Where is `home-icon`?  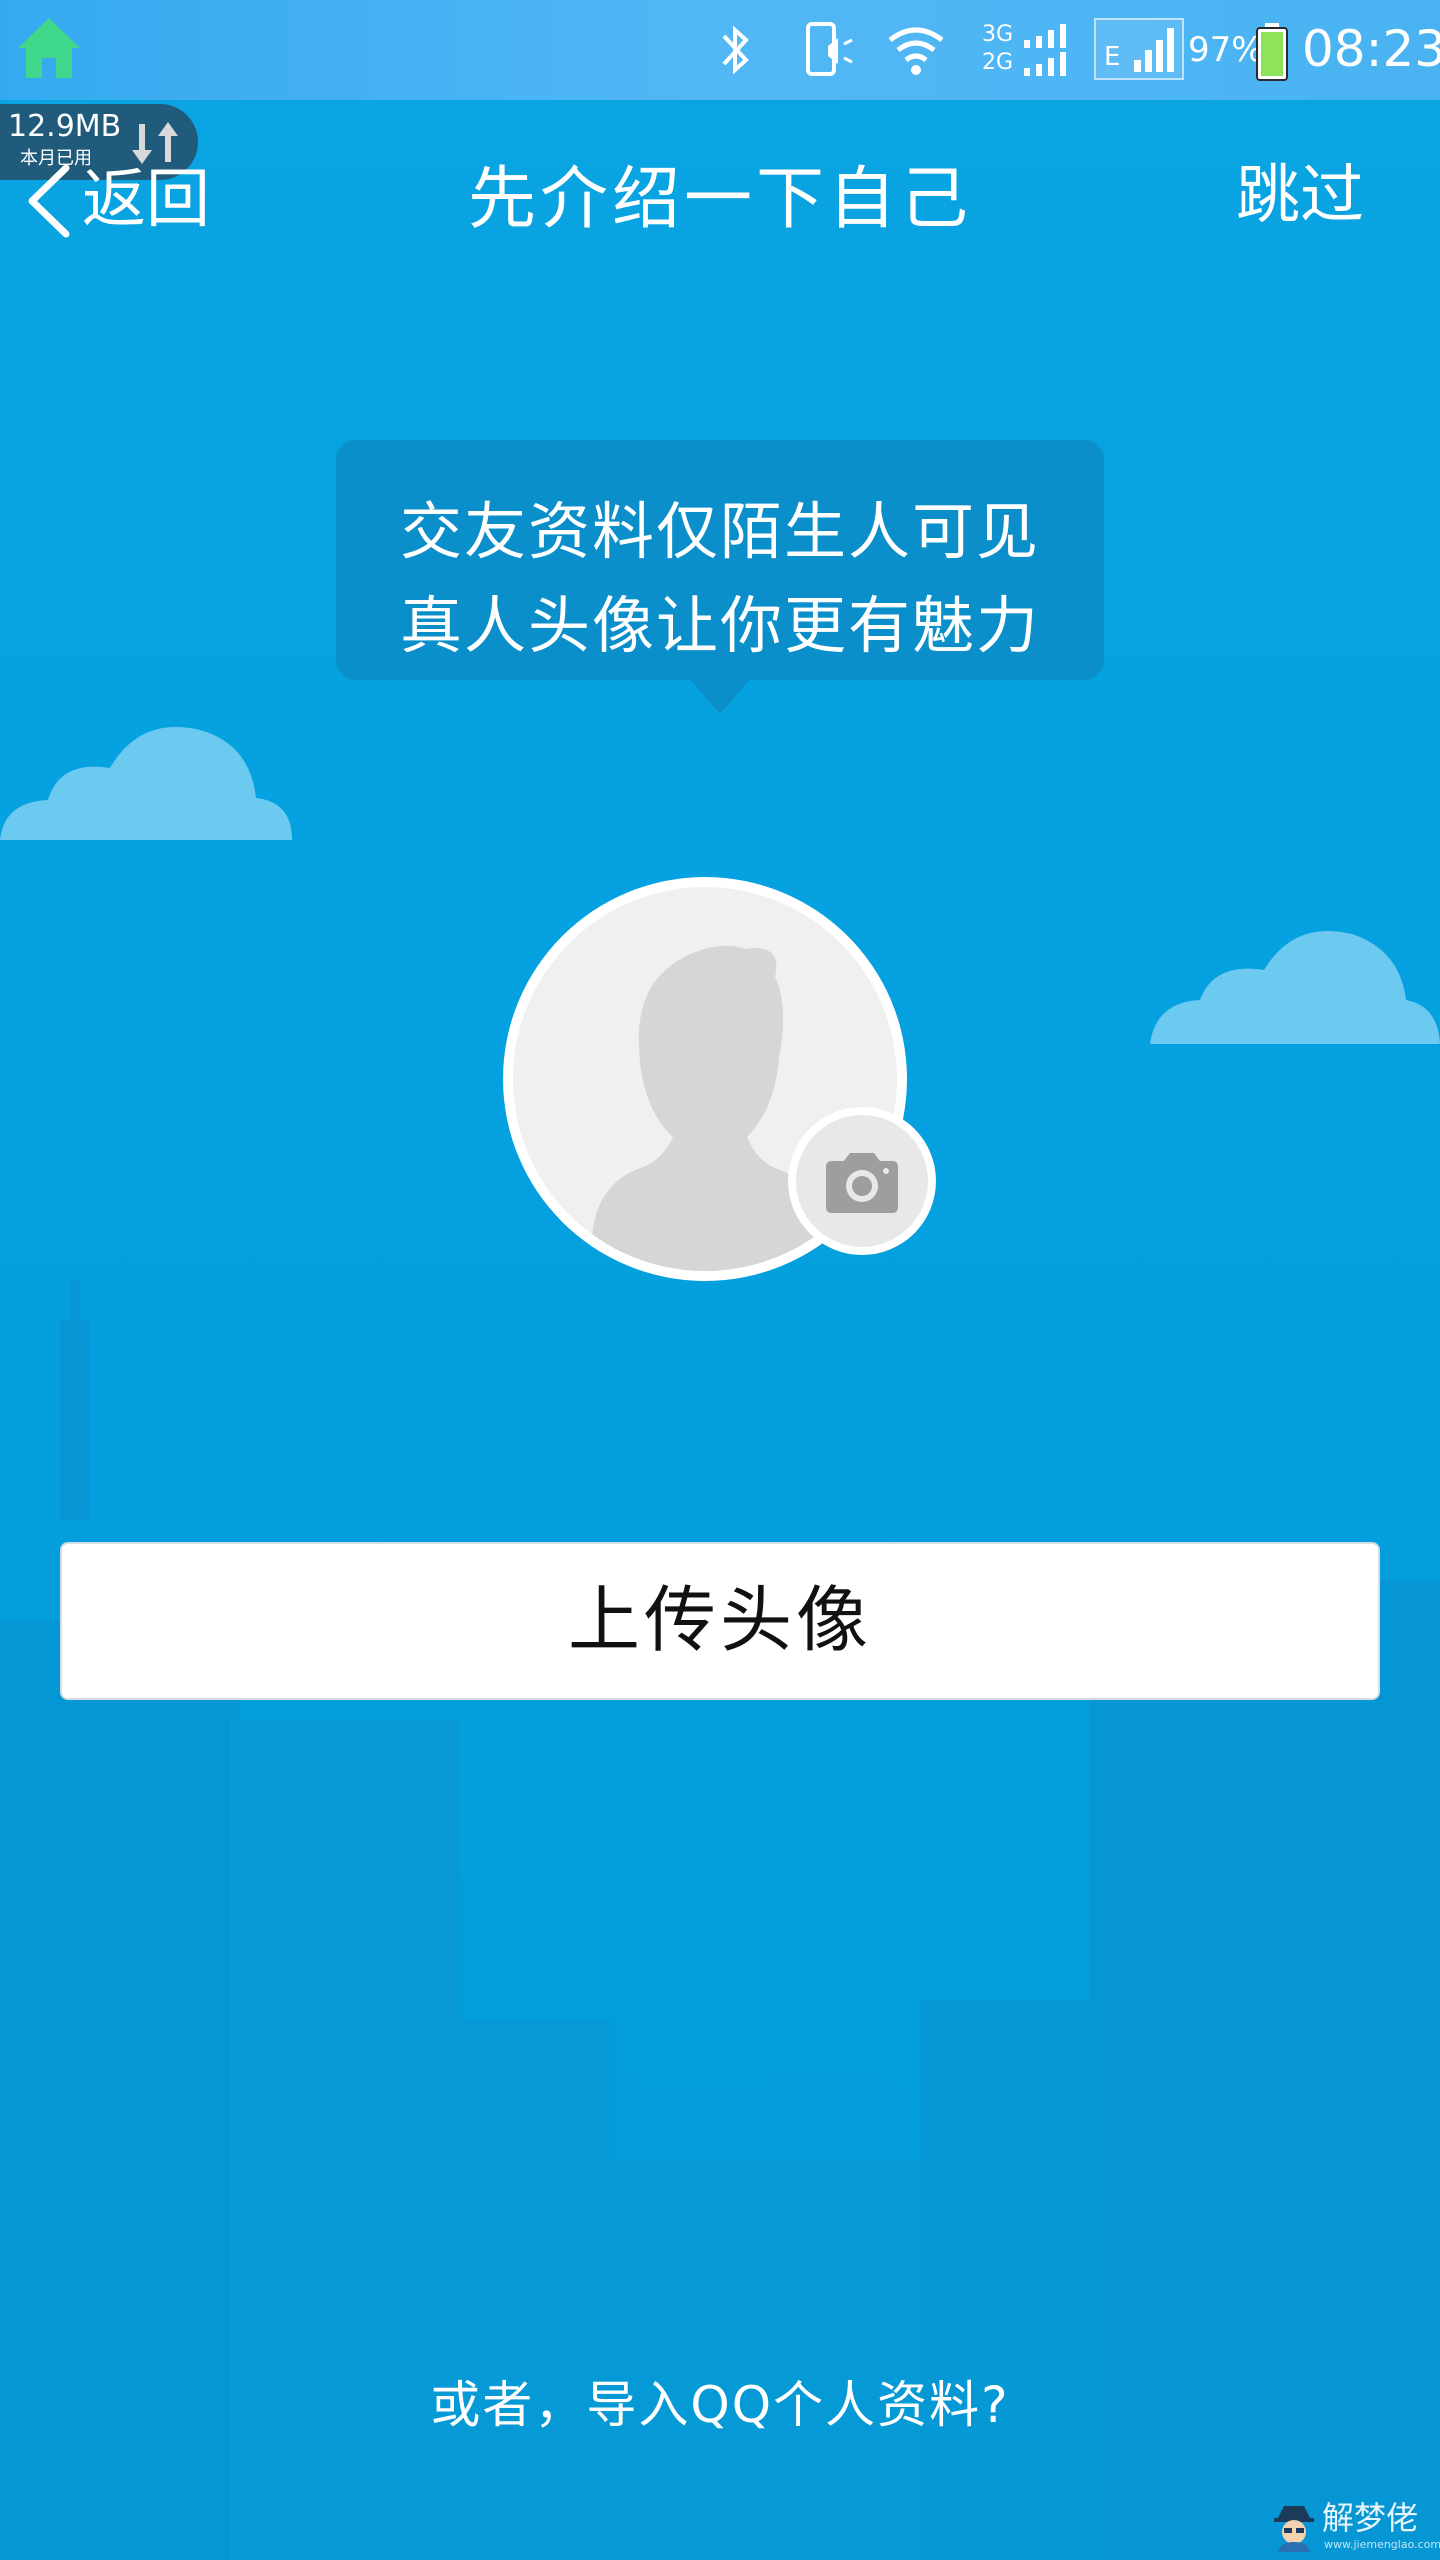
home-icon is located at coordinates (49, 49).